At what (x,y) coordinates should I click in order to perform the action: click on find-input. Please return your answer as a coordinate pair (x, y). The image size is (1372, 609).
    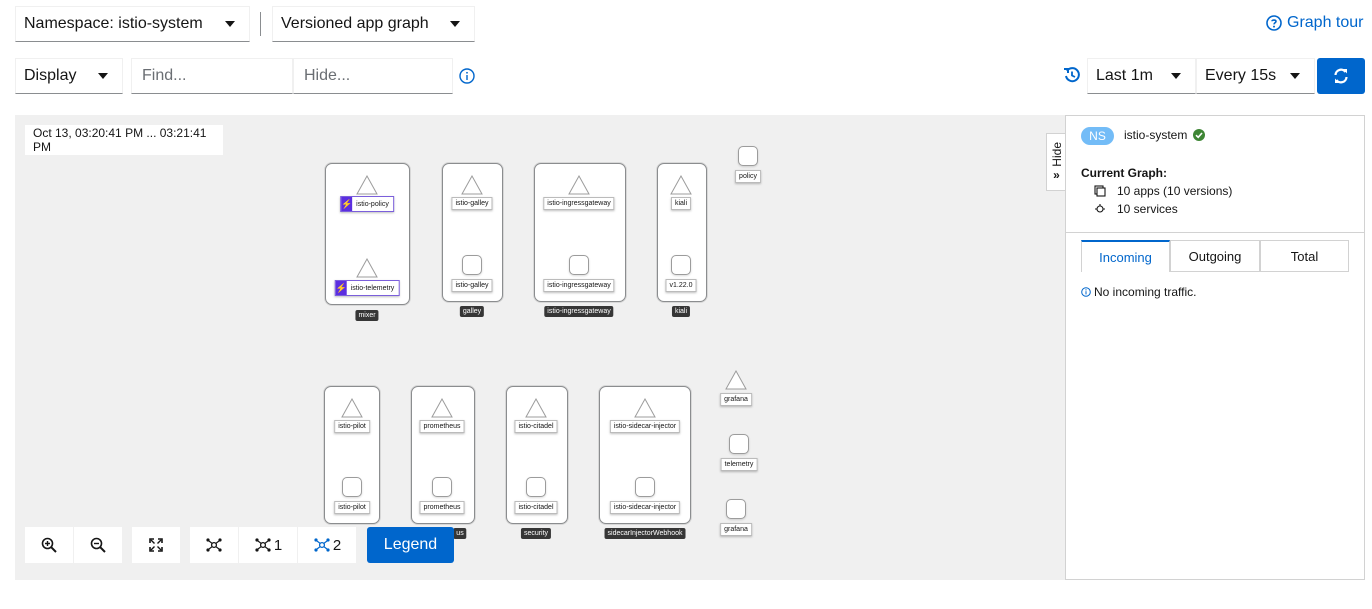
    Looking at the image, I should click on (212, 76).